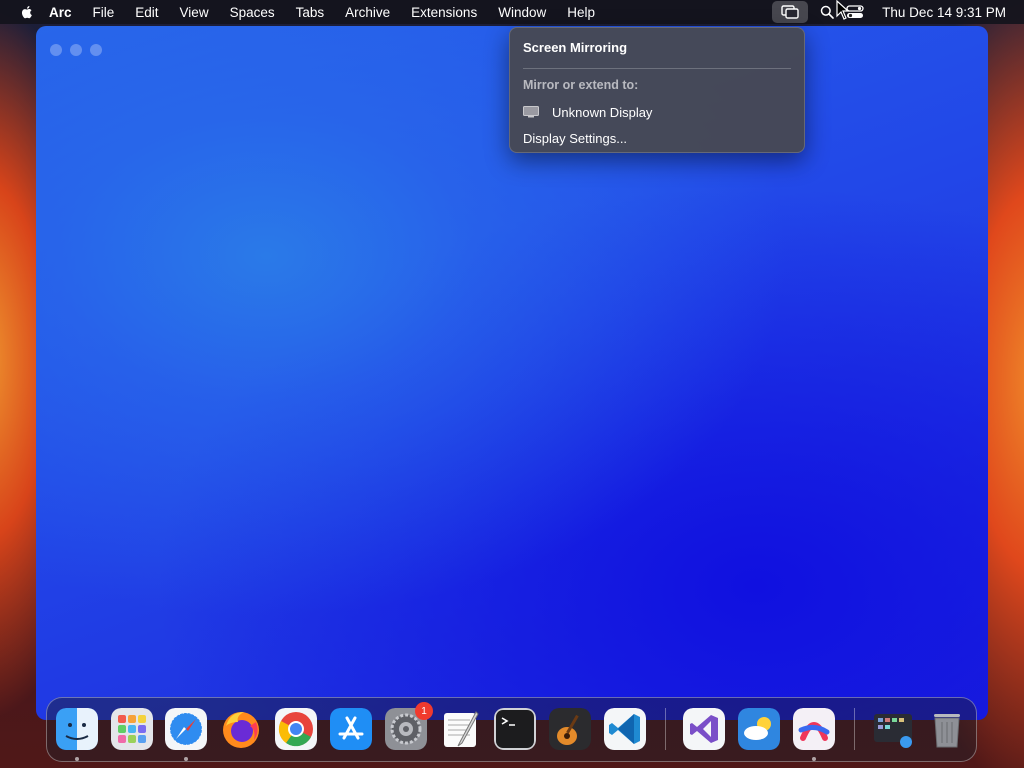 The width and height of the screenshot is (1024, 768). What do you see at coordinates (657, 68) in the screenshot?
I see `menu-divider` at bounding box center [657, 68].